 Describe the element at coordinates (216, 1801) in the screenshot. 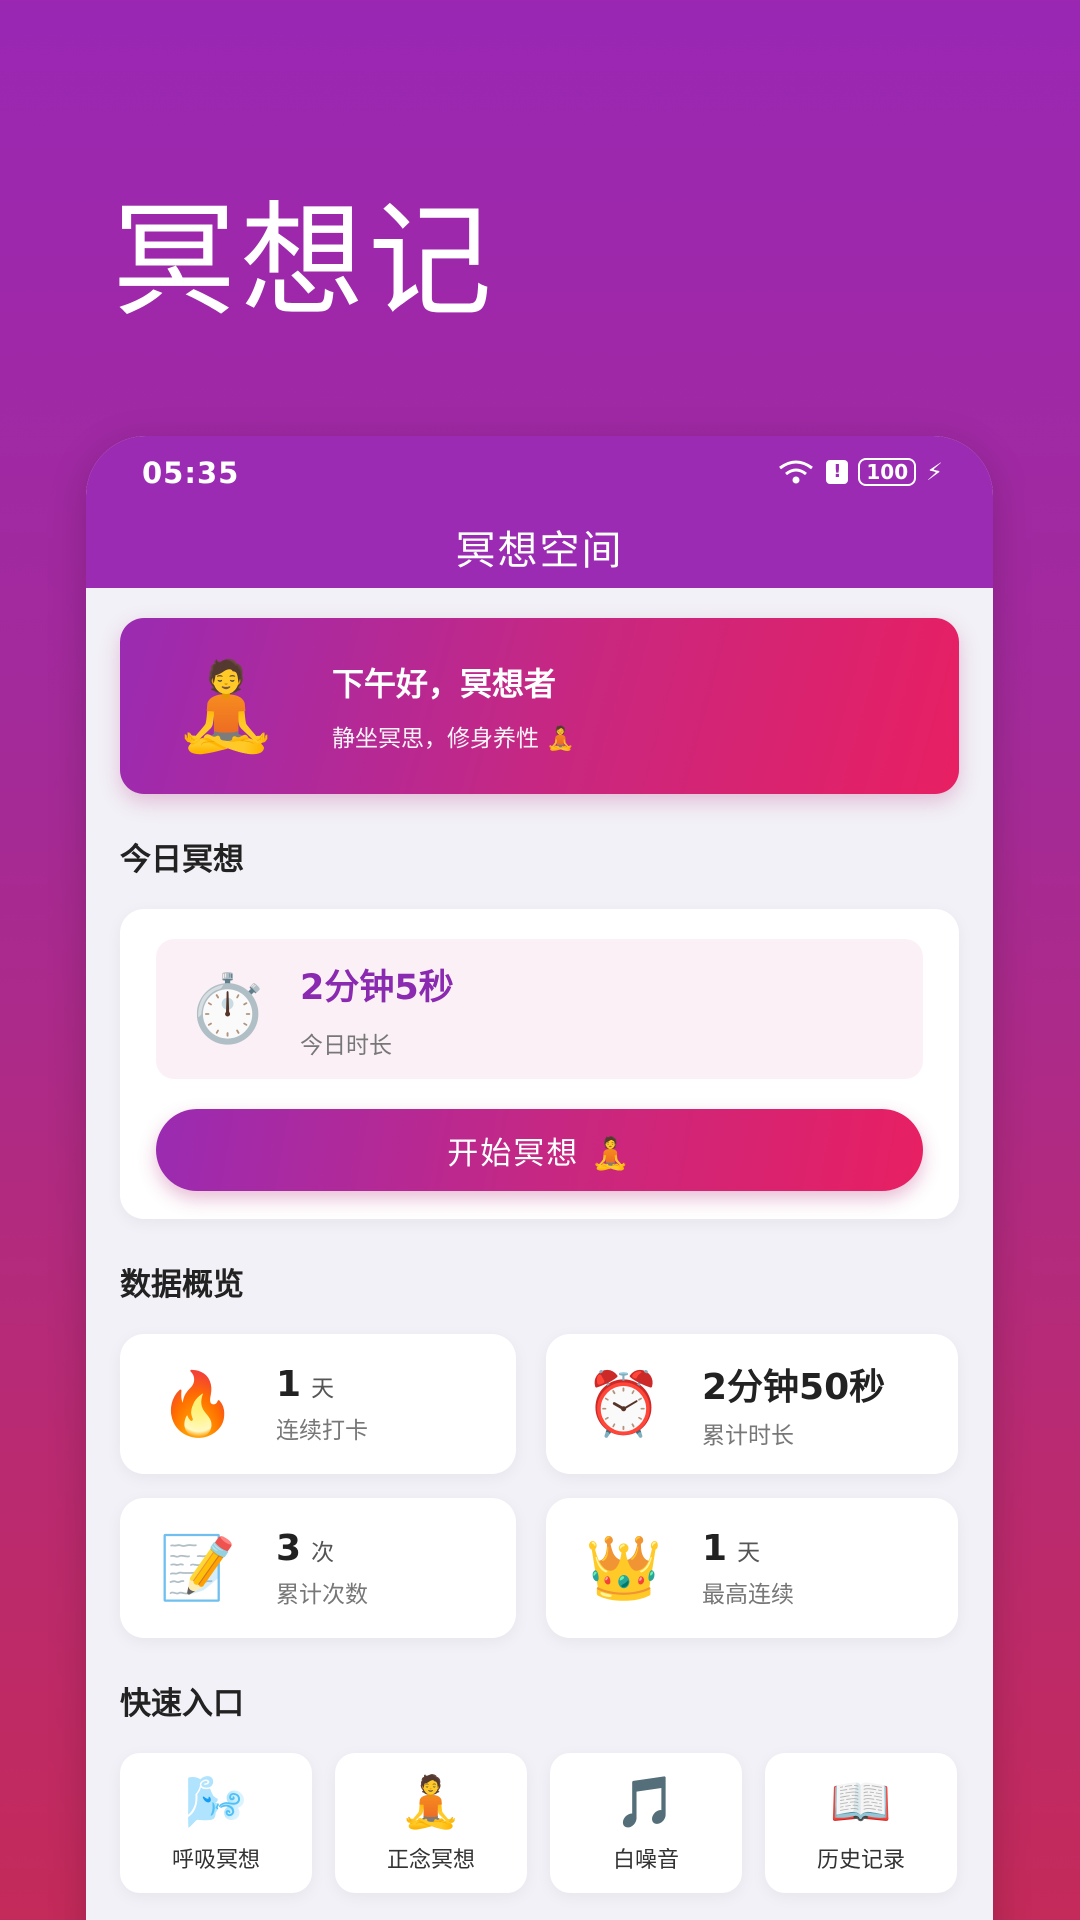

I see `breathing-icon: 🌬️` at that location.